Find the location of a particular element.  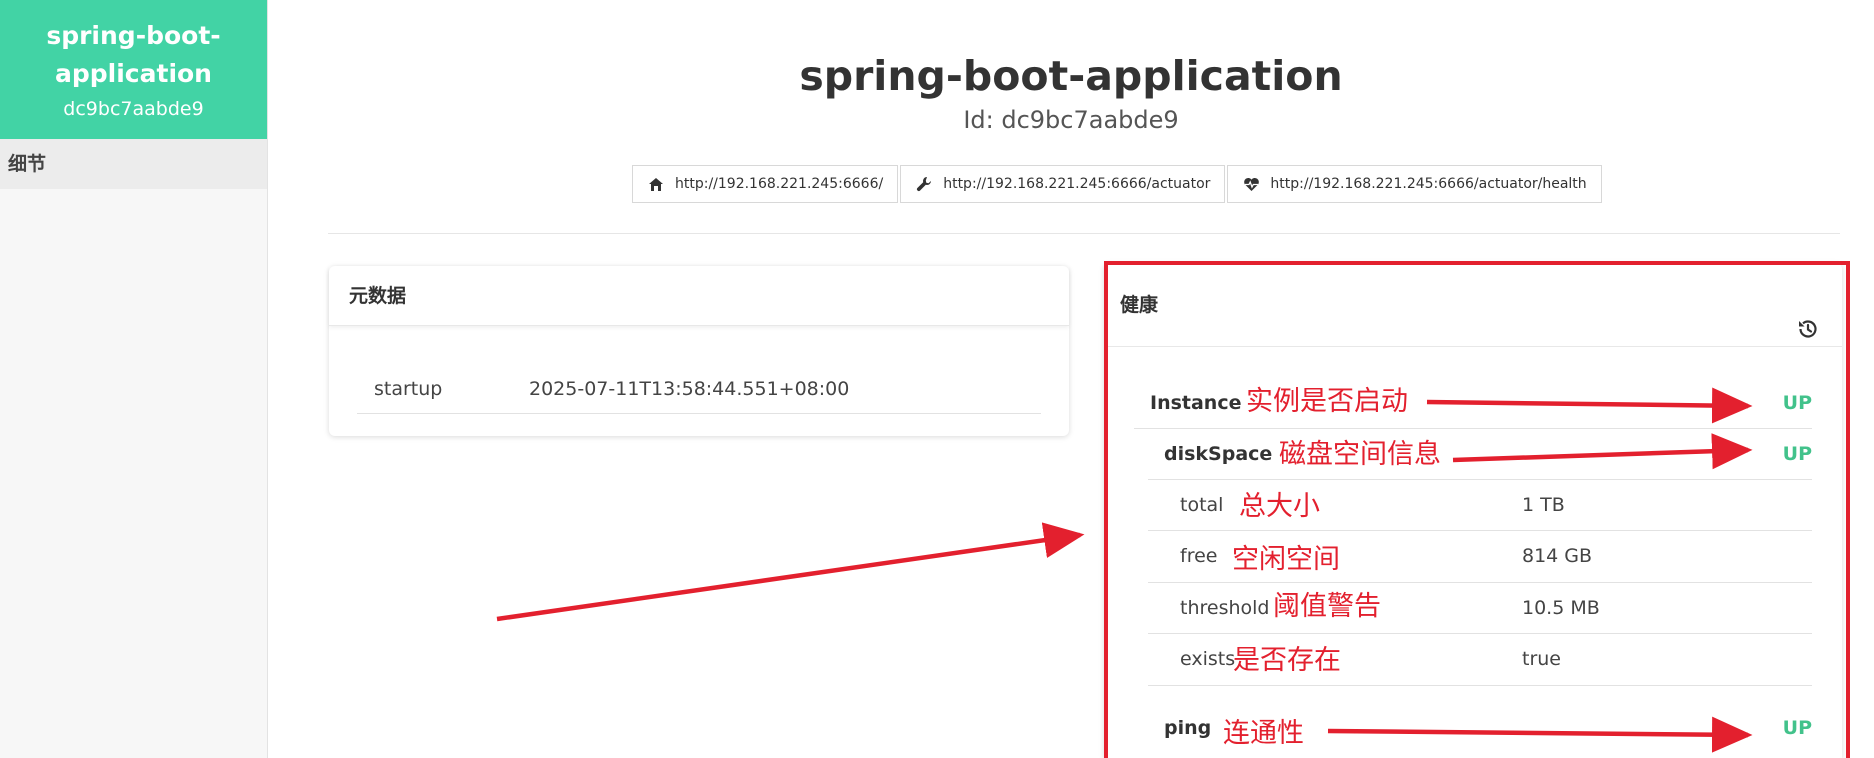

health-row-instance: Instance UP is located at coordinates (1473, 403).